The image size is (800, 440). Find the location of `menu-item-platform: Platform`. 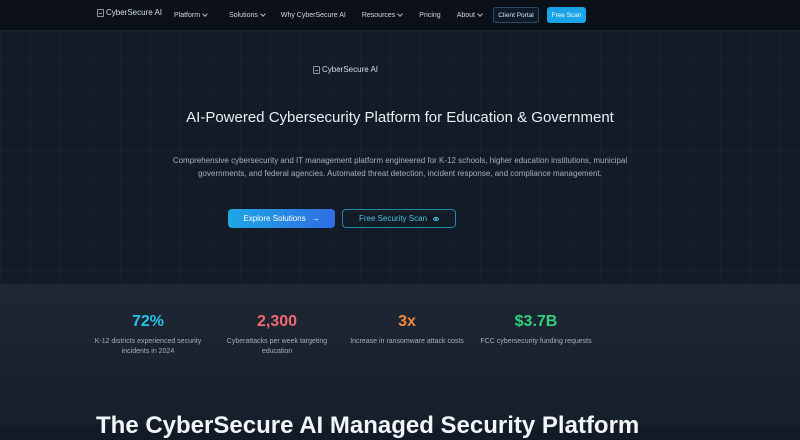

menu-item-platform: Platform is located at coordinates (191, 15).